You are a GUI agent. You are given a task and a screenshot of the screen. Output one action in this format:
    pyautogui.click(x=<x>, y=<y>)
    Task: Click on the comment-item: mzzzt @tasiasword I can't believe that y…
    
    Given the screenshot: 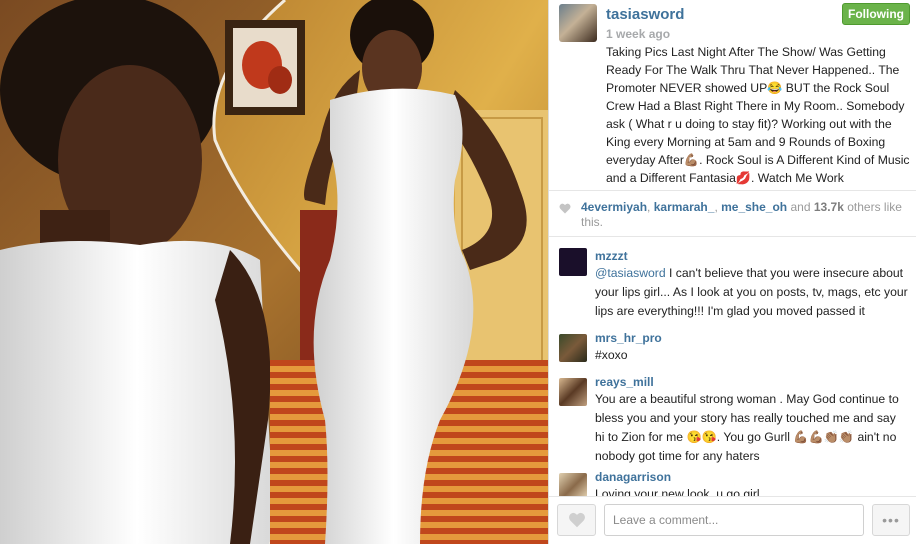 What is the action you would take?
    pyautogui.click(x=732, y=287)
    